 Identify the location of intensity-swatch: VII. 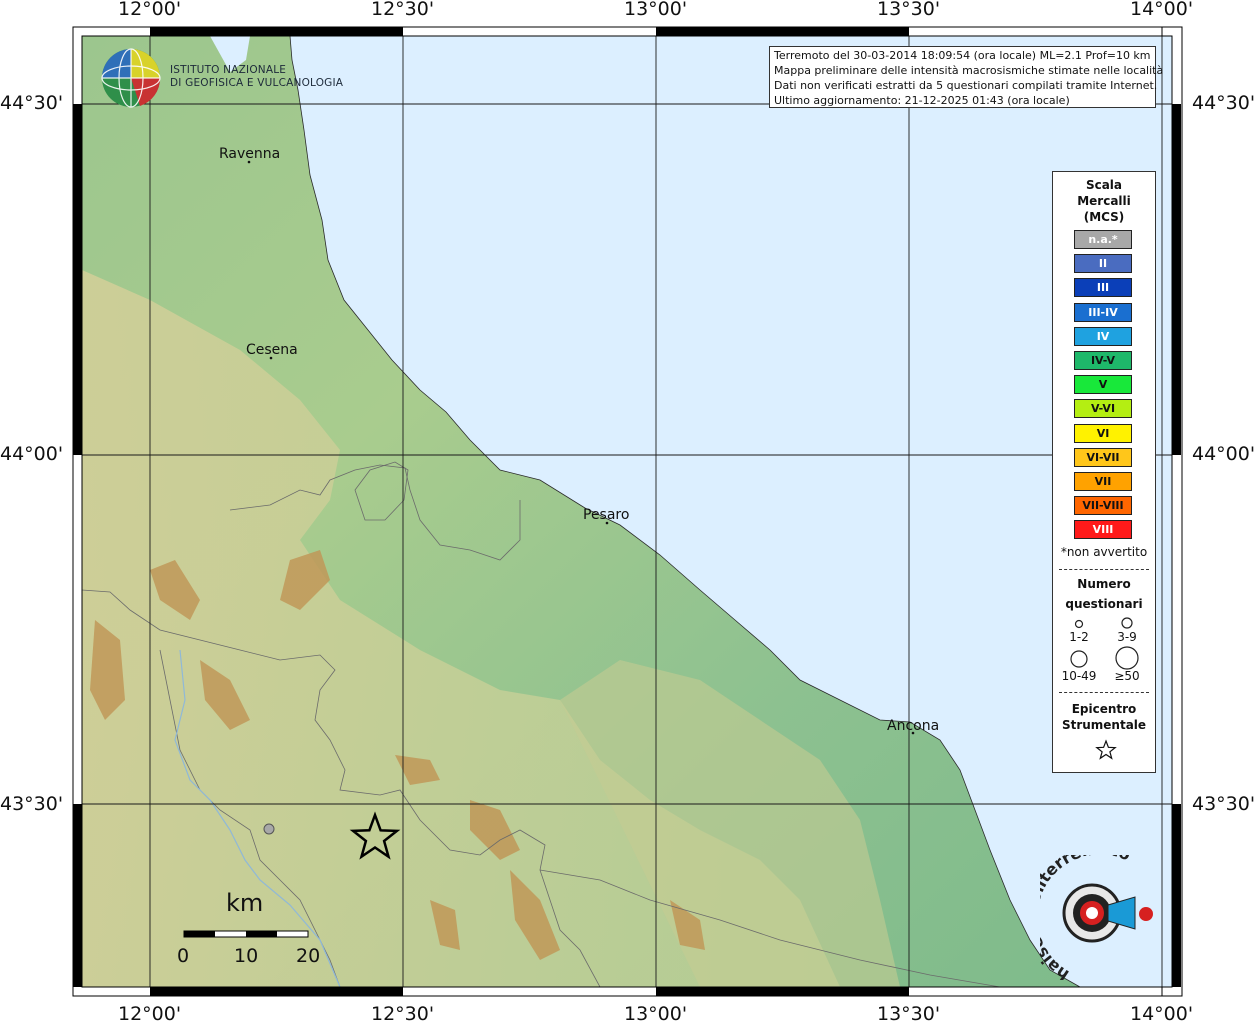
(1103, 481).